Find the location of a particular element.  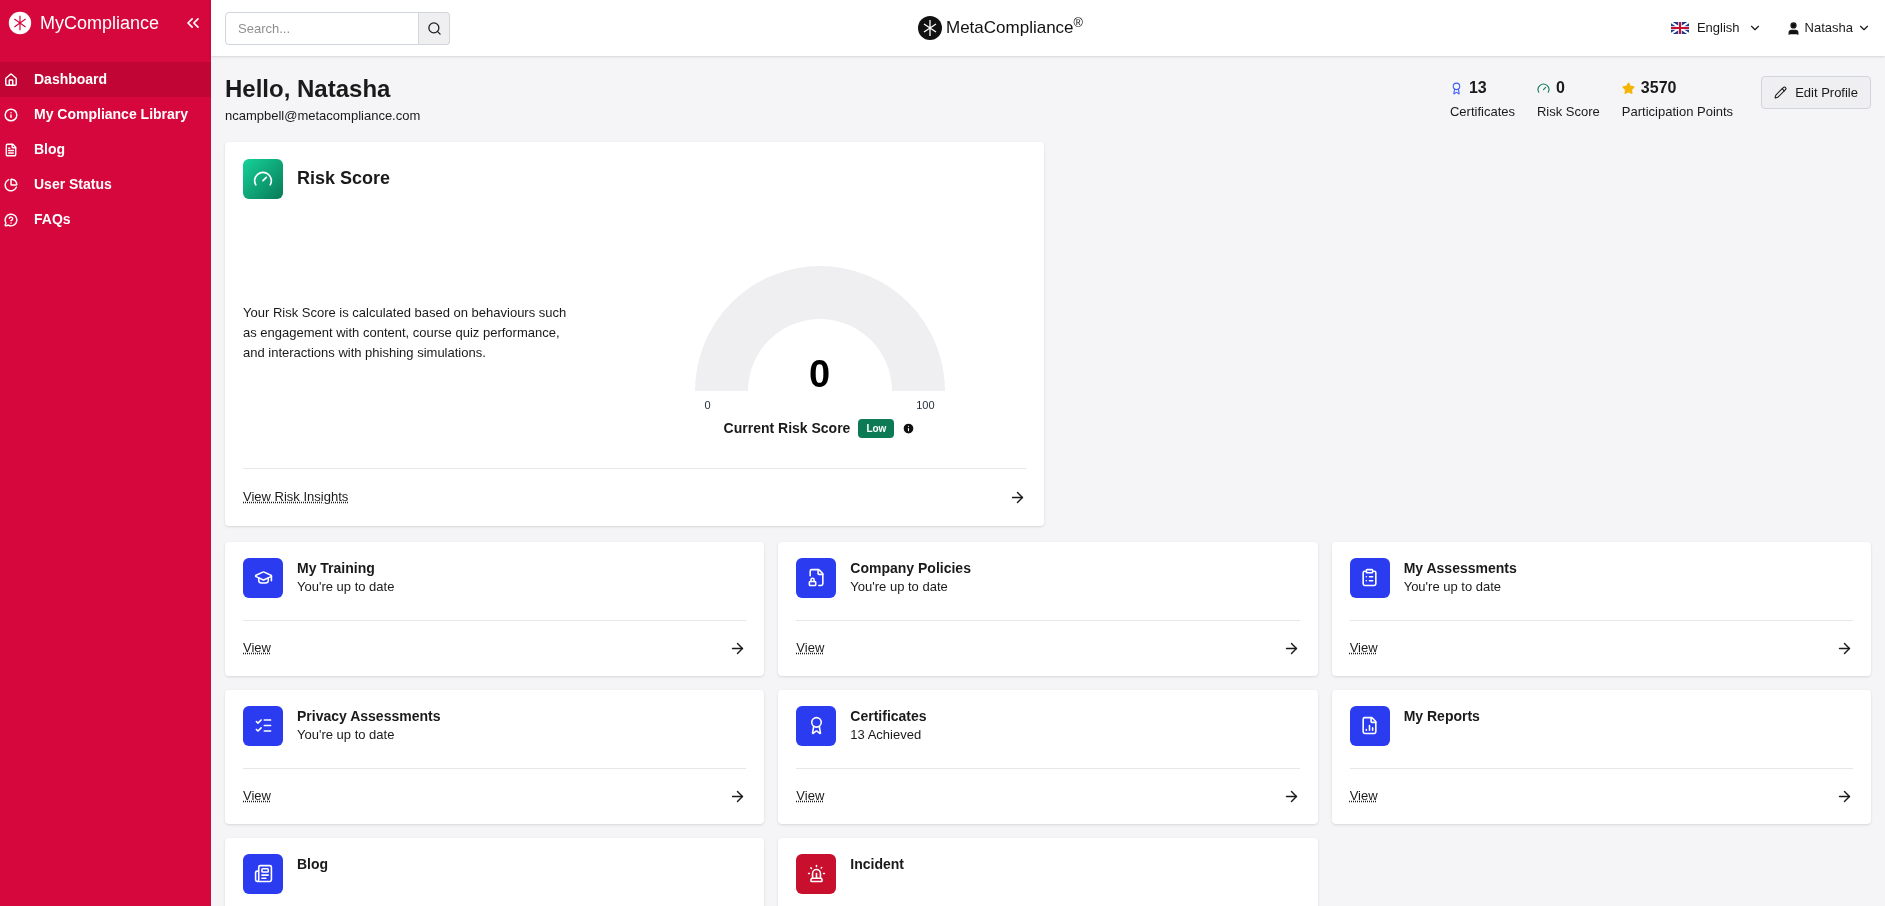

card-title: Risk Score is located at coordinates (344, 178).